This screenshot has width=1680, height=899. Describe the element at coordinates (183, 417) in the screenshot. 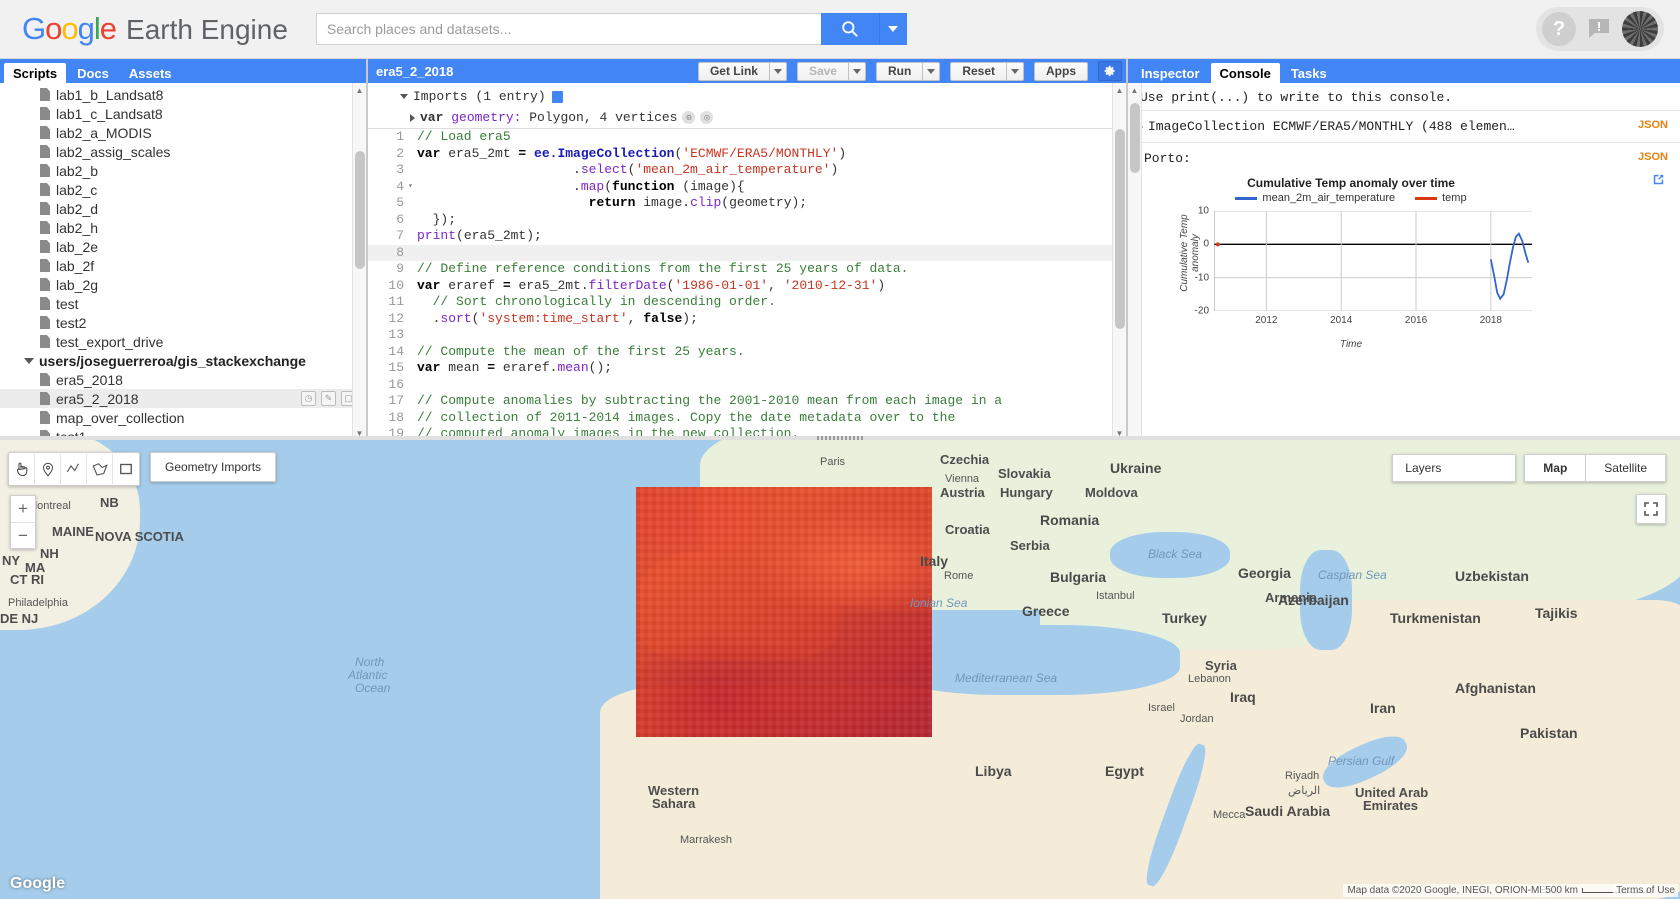

I see `script-item: map_over_collection` at that location.